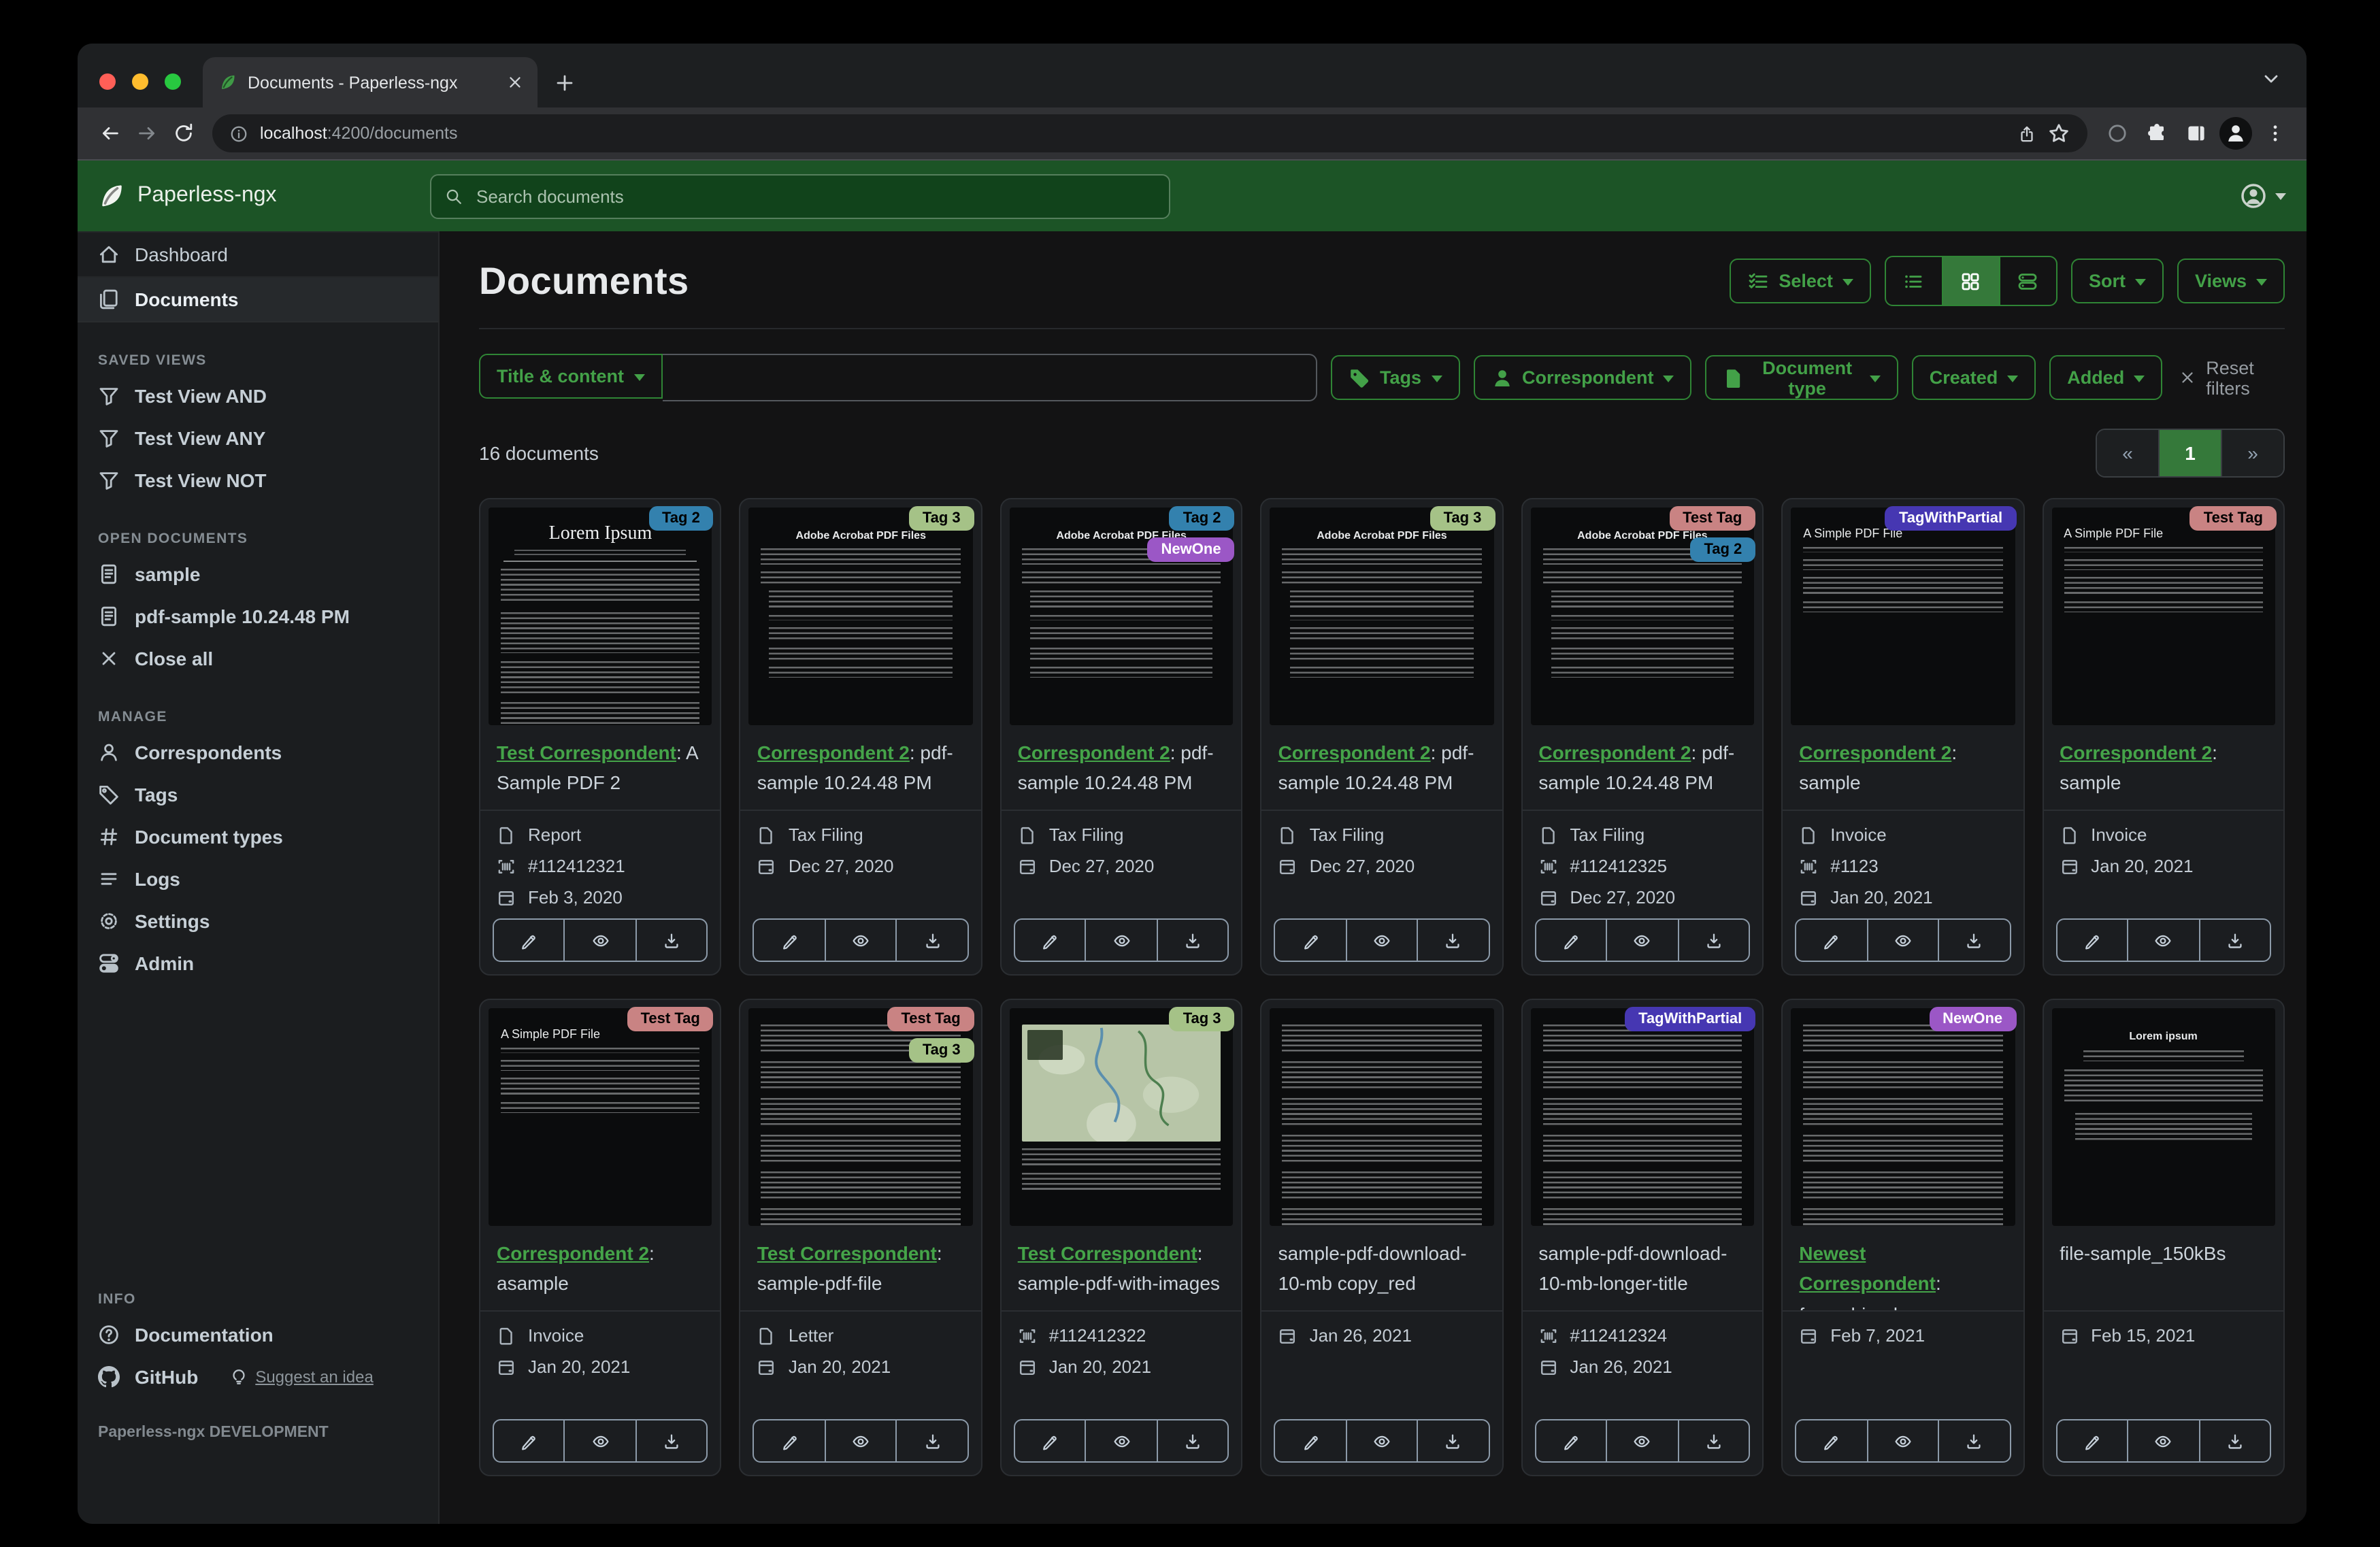 The height and width of the screenshot is (1547, 2380). I want to click on tab-search-chevron-icon, so click(2271, 79).